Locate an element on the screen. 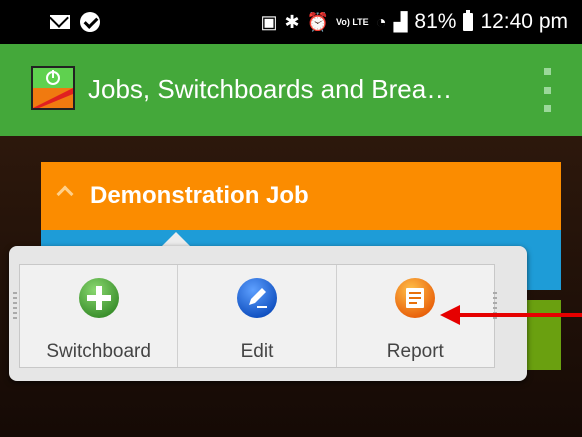 The height and width of the screenshot is (437, 582). chevron-up-icon is located at coordinates (65, 194).